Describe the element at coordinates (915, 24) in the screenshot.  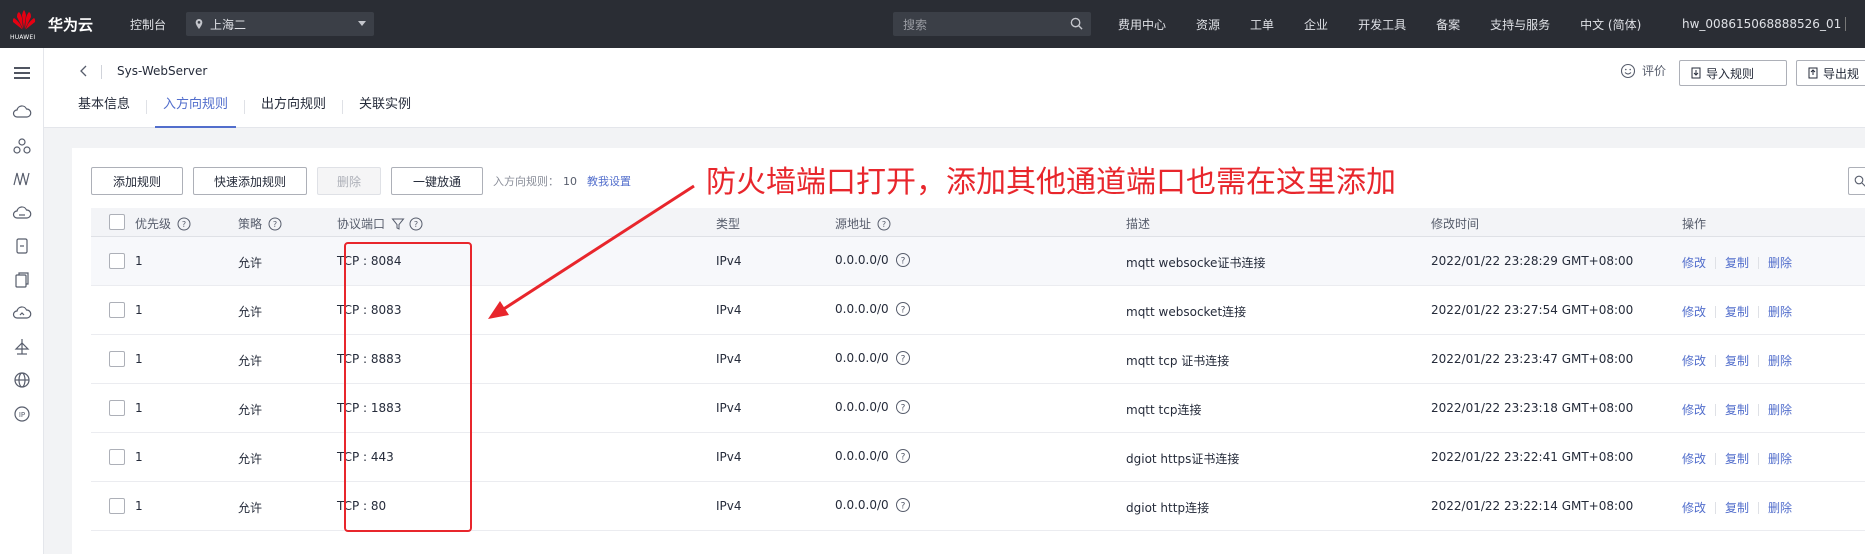
I see `search-placeholder: 搜索` at that location.